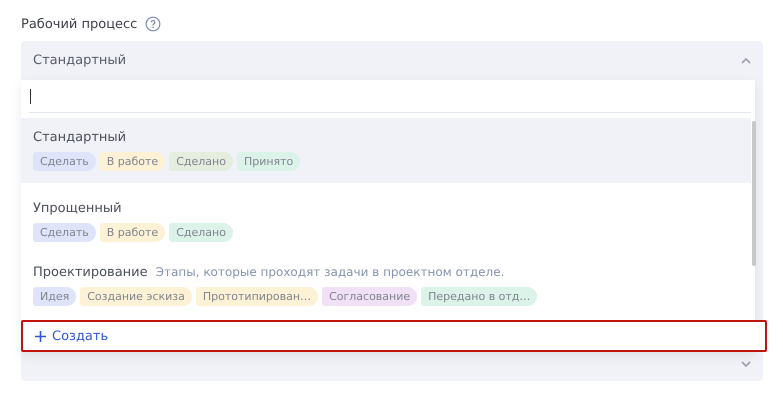 This screenshot has height=400, width=783. I want to click on chevron-down-icon, so click(746, 364).